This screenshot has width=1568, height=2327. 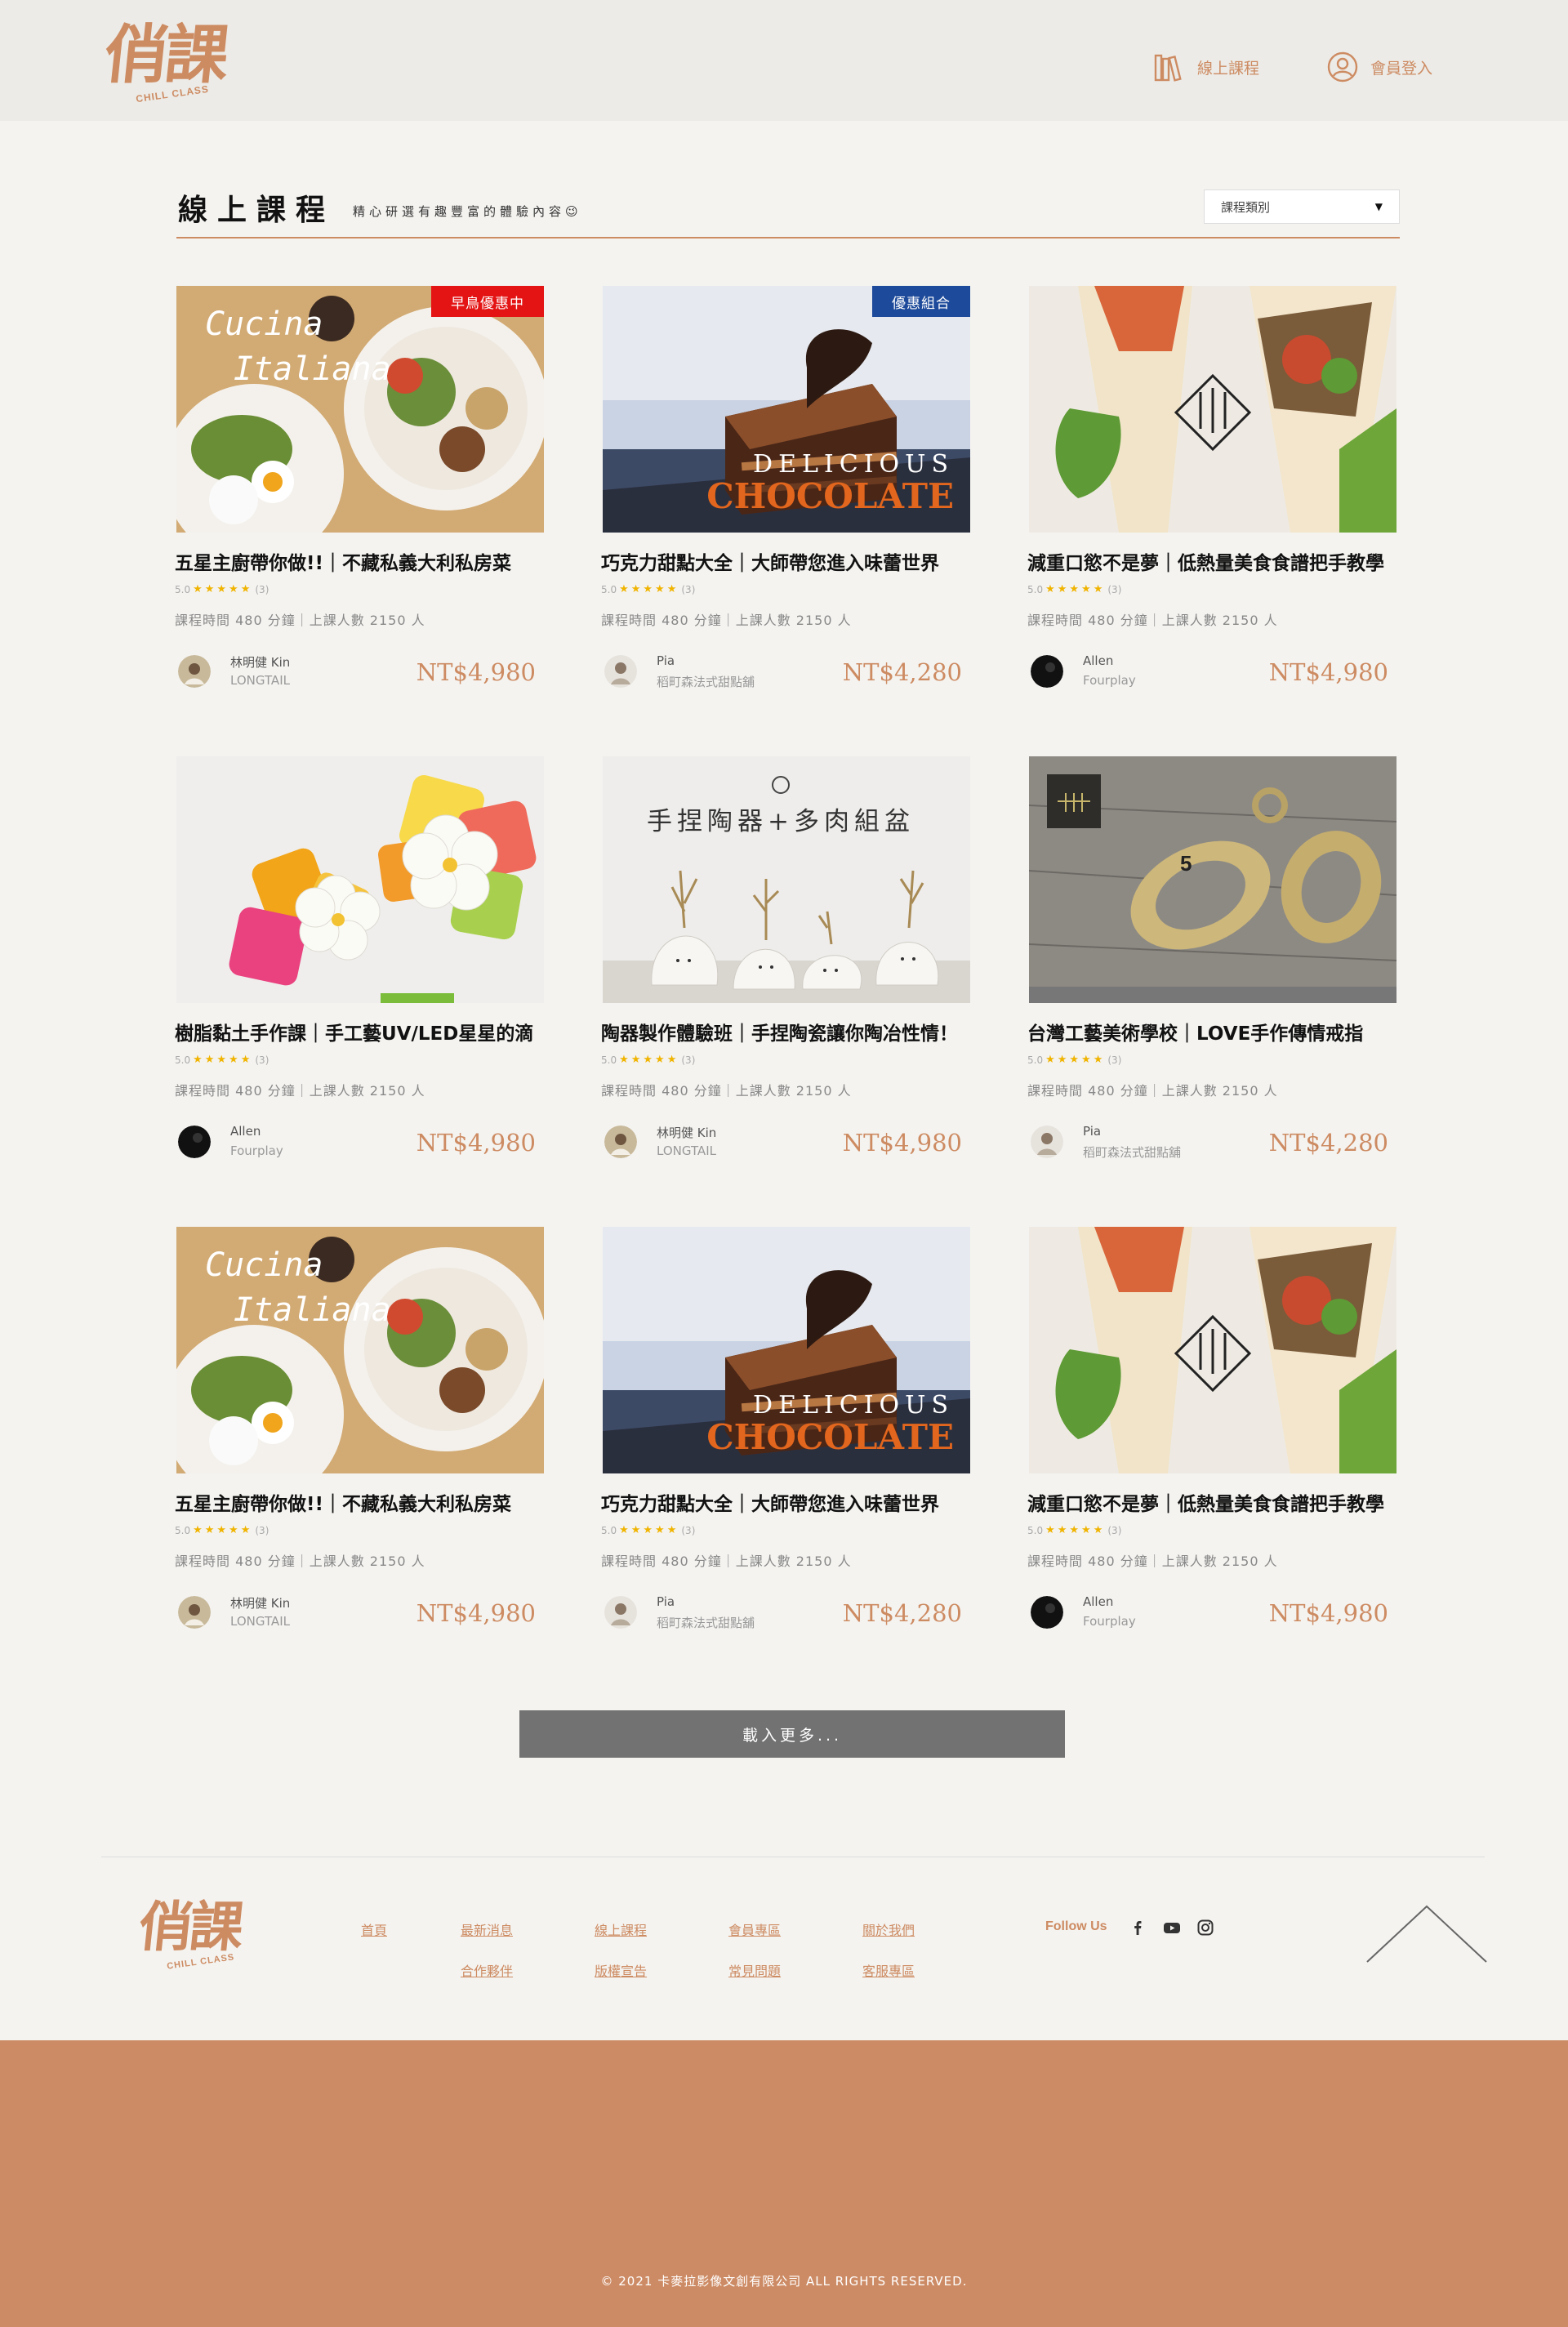 I want to click on site-logo: 俏課 CHILL CLASS, so click(x=171, y=63).